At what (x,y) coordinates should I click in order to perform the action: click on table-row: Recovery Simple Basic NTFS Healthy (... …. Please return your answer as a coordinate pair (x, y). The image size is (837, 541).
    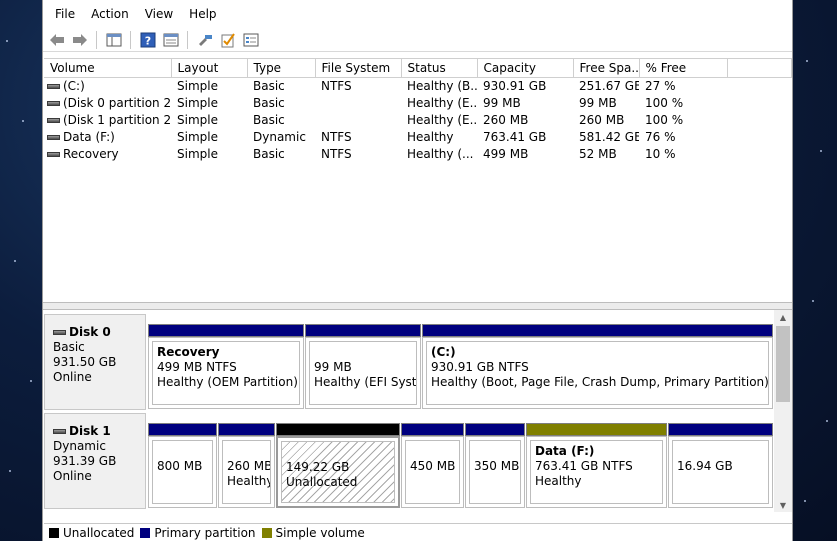
    Looking at the image, I should click on (418, 154).